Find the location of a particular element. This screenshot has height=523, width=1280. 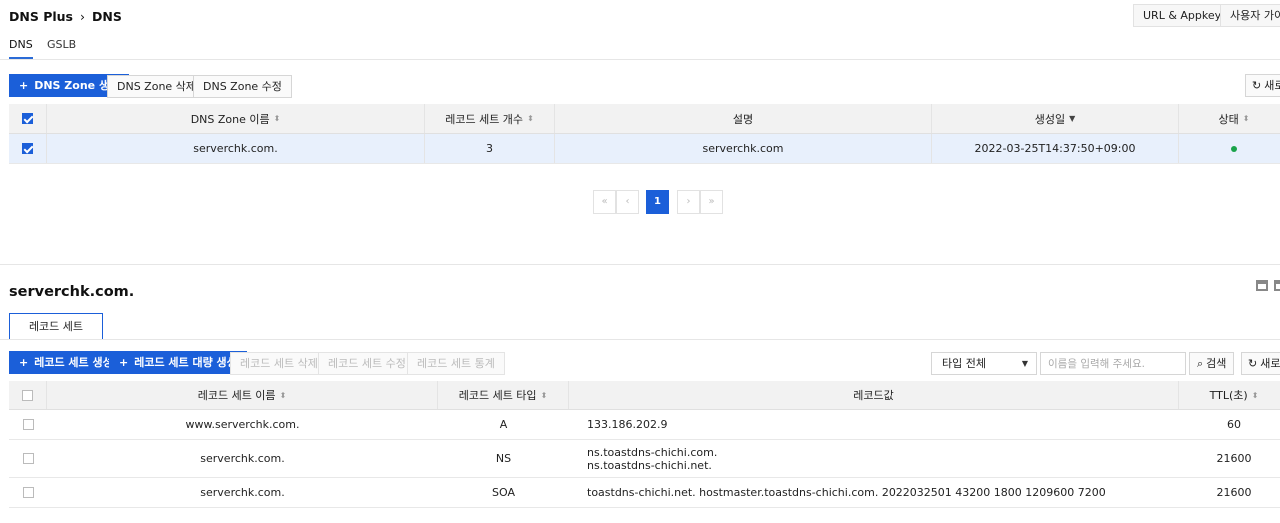

description-cell: serverchk.com is located at coordinates (743, 148).